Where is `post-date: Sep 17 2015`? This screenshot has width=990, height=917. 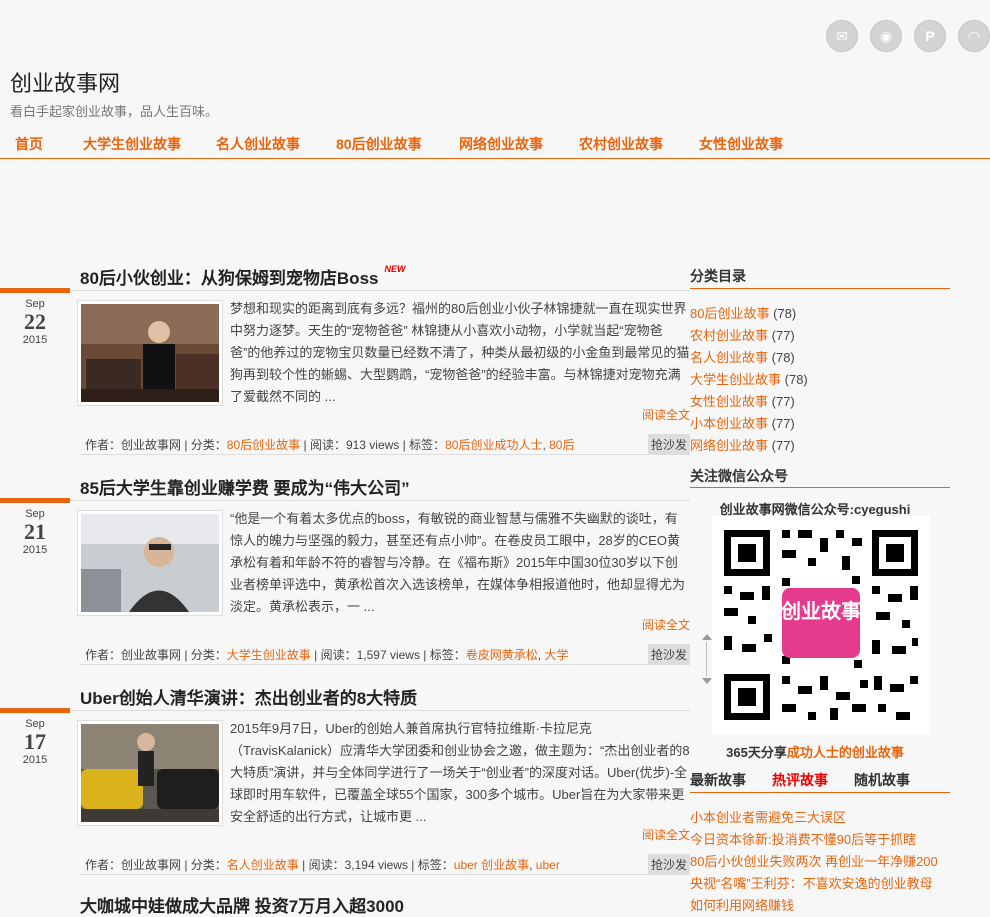 post-date: Sep 17 2015 is located at coordinates (35, 742).